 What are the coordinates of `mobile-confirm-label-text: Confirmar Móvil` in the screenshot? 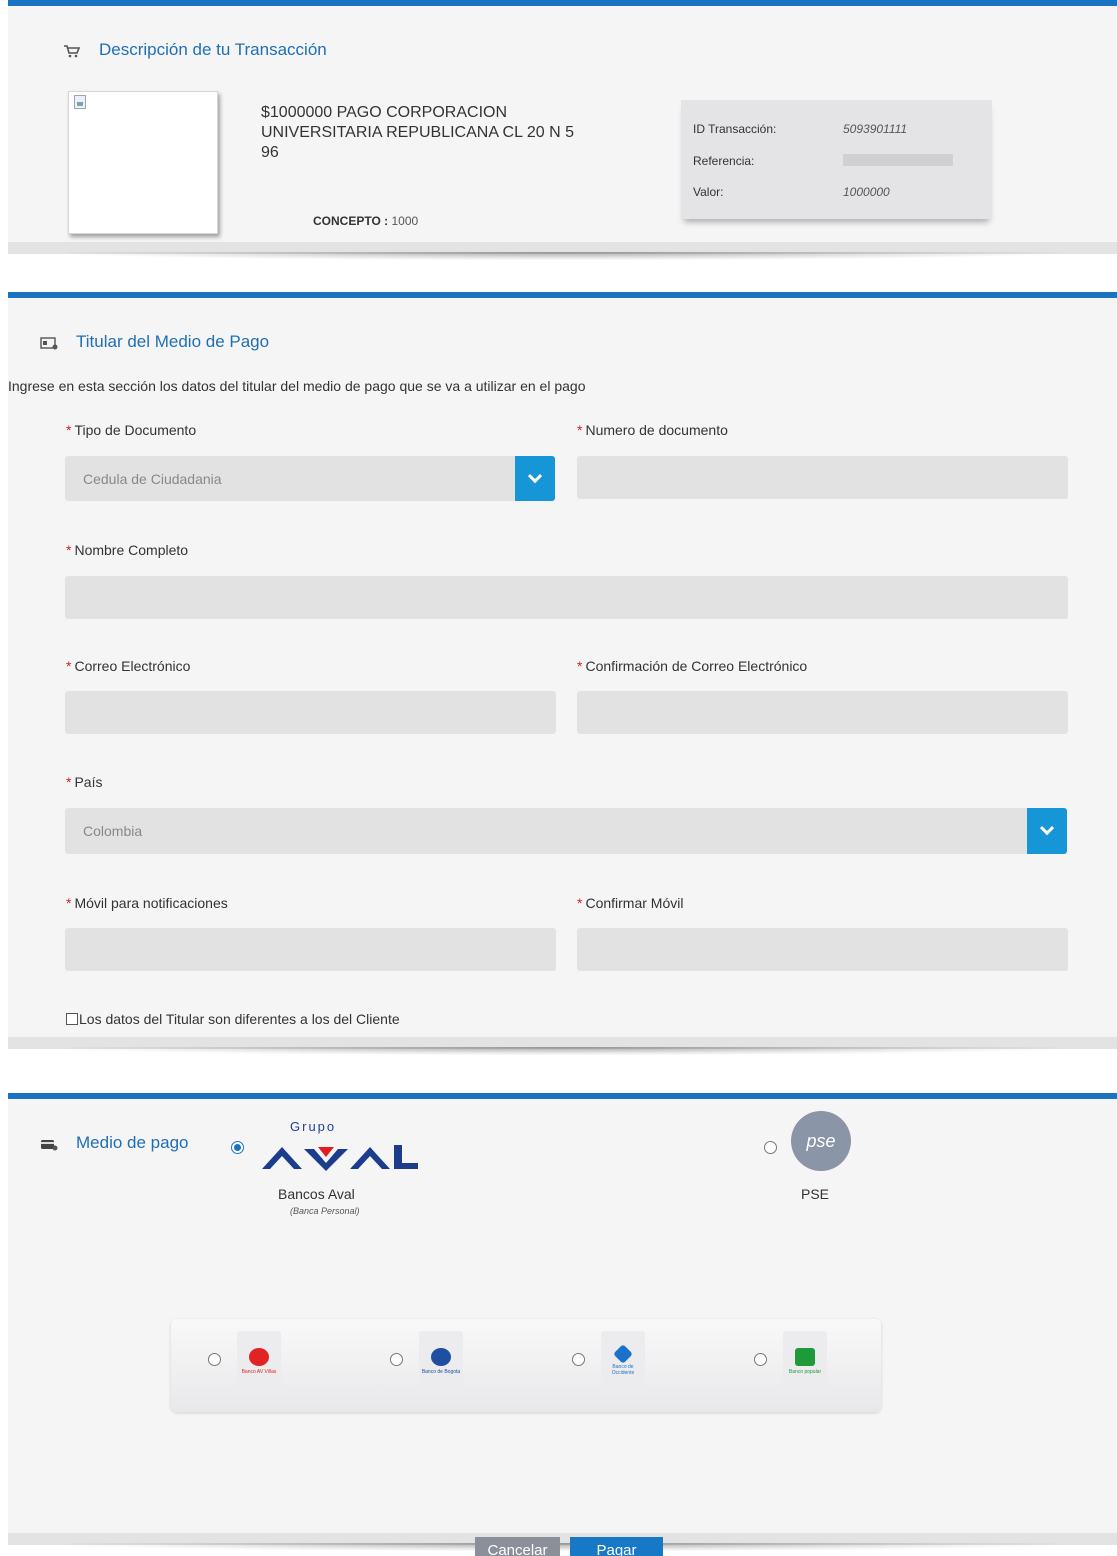 It's located at (634, 903).